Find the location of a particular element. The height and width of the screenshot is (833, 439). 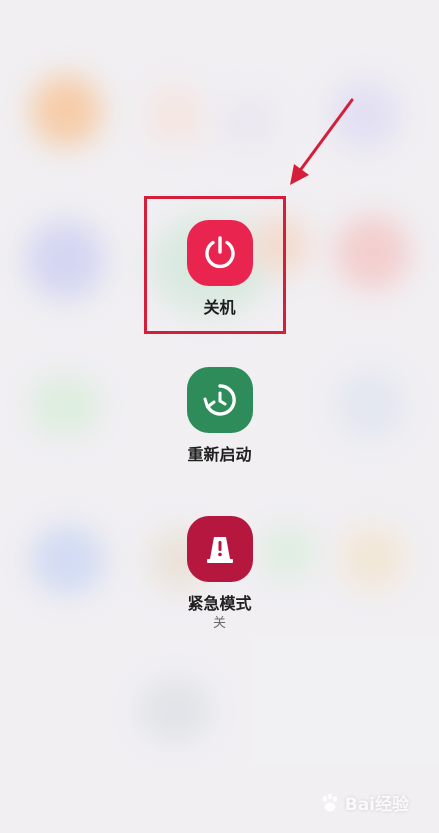

baidu-jingyan-watermark: Bai经验 is located at coordinates (364, 802).